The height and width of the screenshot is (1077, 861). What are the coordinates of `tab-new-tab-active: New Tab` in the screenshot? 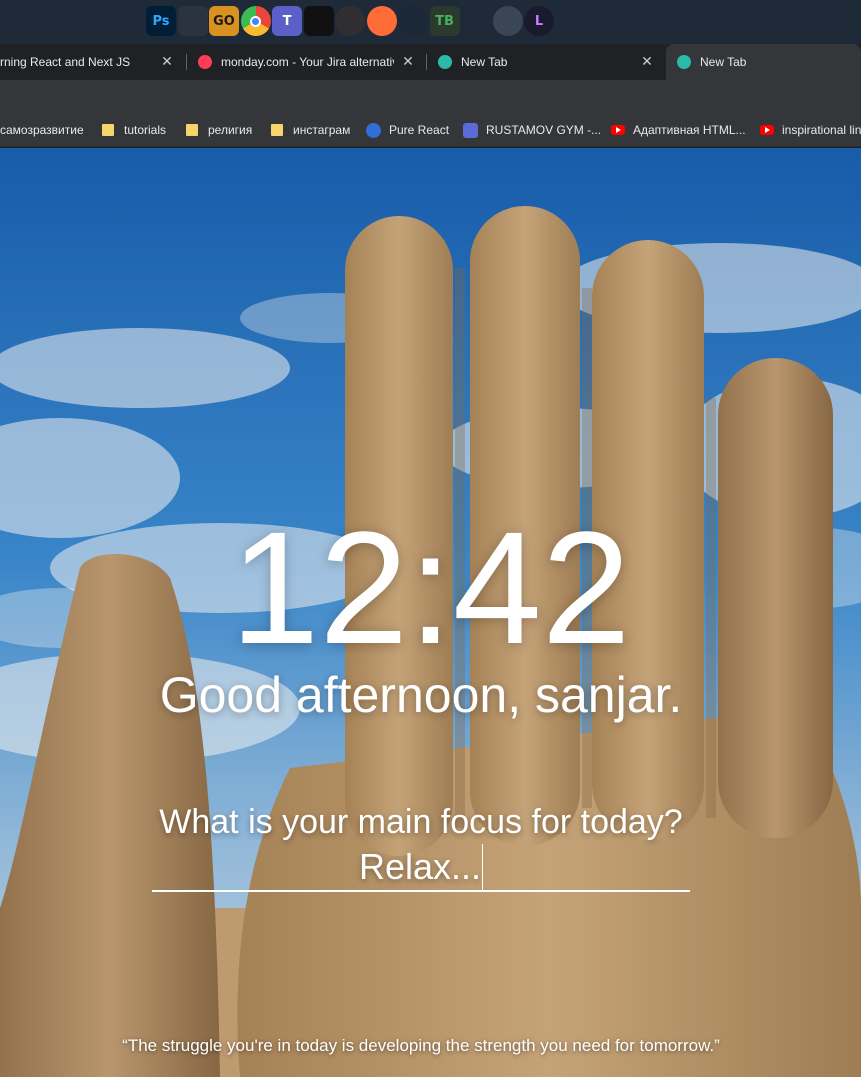 It's located at (763, 62).